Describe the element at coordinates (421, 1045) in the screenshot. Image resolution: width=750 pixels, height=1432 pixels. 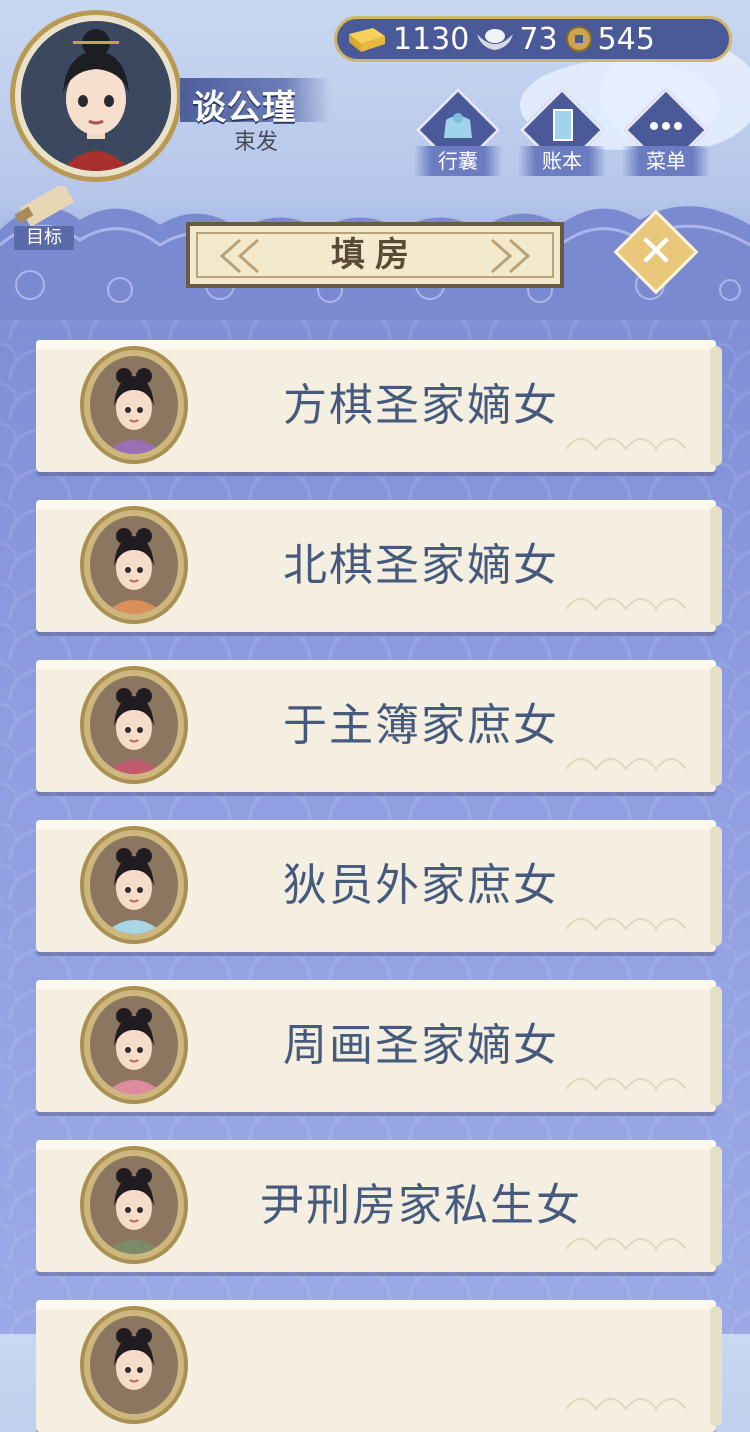
I see `candidate-name: 周画圣家嫡女` at that location.